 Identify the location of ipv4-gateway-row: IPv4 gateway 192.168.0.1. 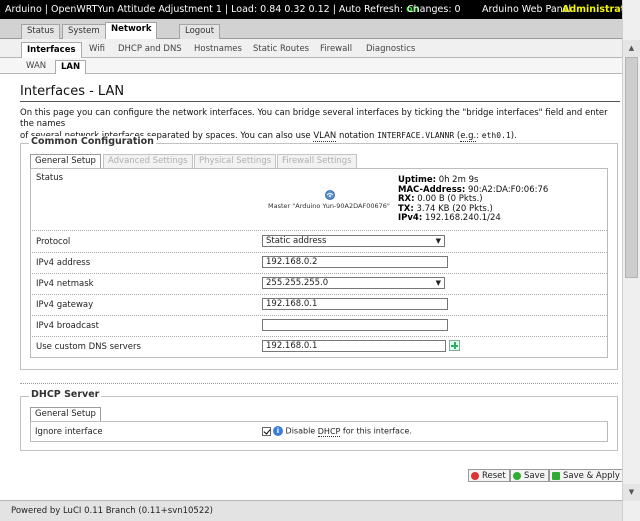
(319, 305).